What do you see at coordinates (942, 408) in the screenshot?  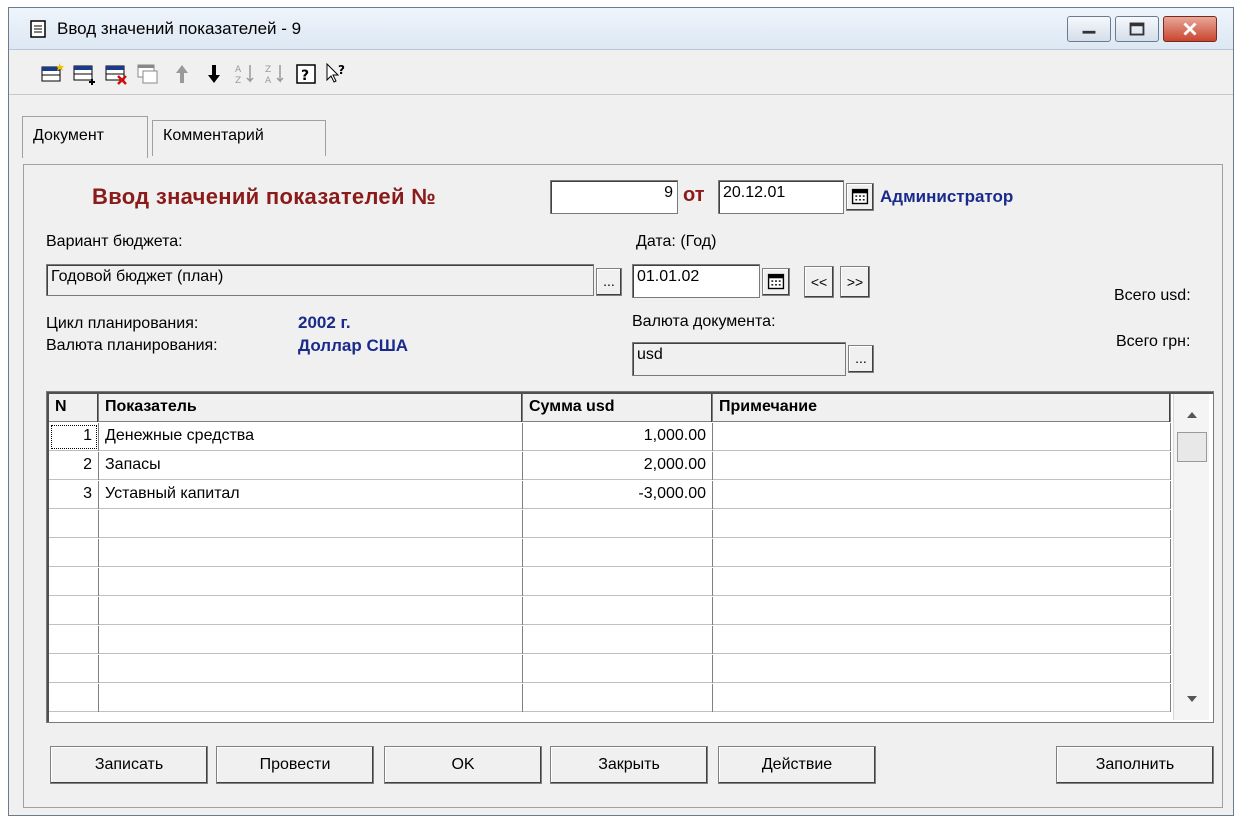 I see `column-header-note: Примечание` at bounding box center [942, 408].